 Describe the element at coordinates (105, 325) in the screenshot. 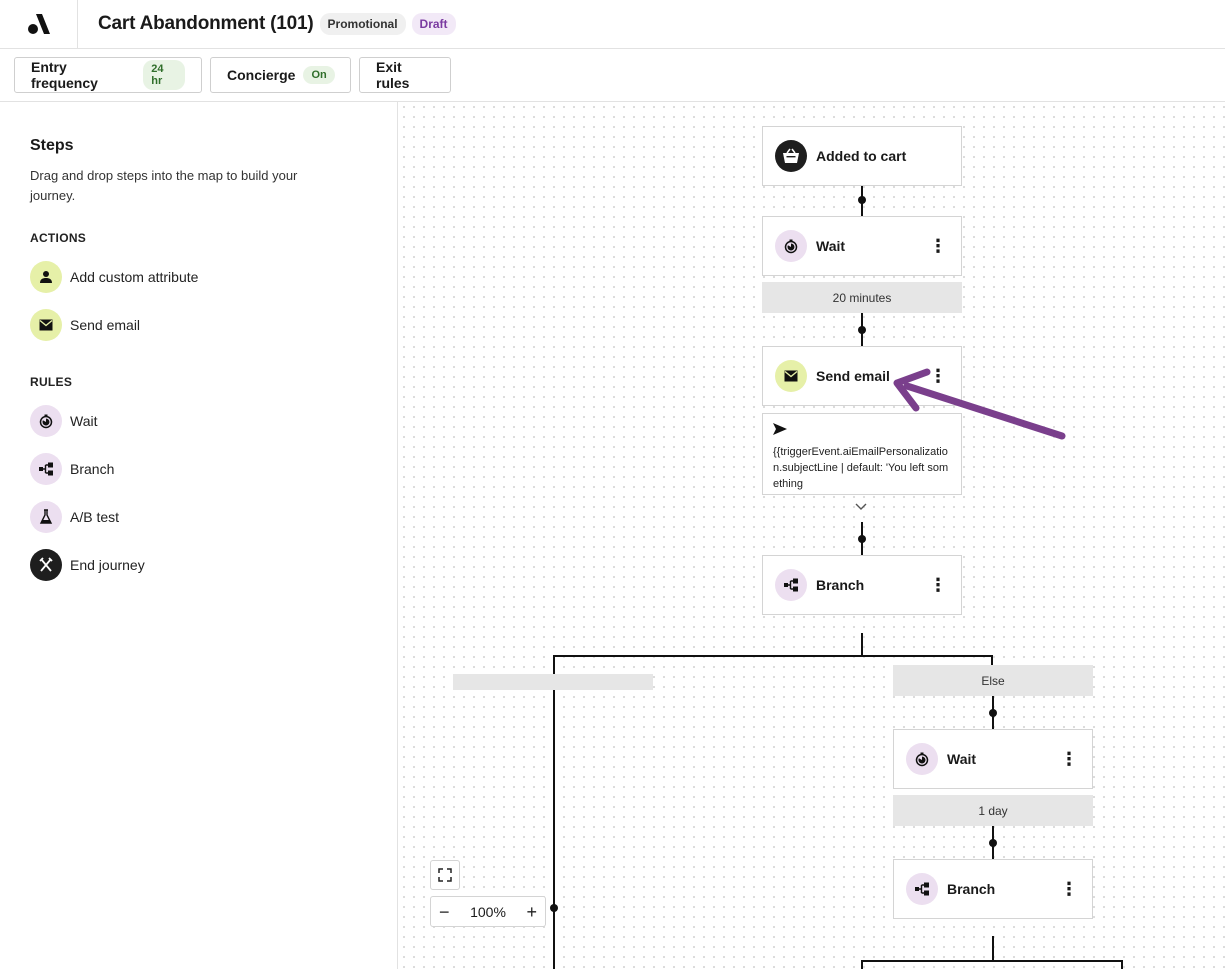

I see `step-label: Send email` at that location.